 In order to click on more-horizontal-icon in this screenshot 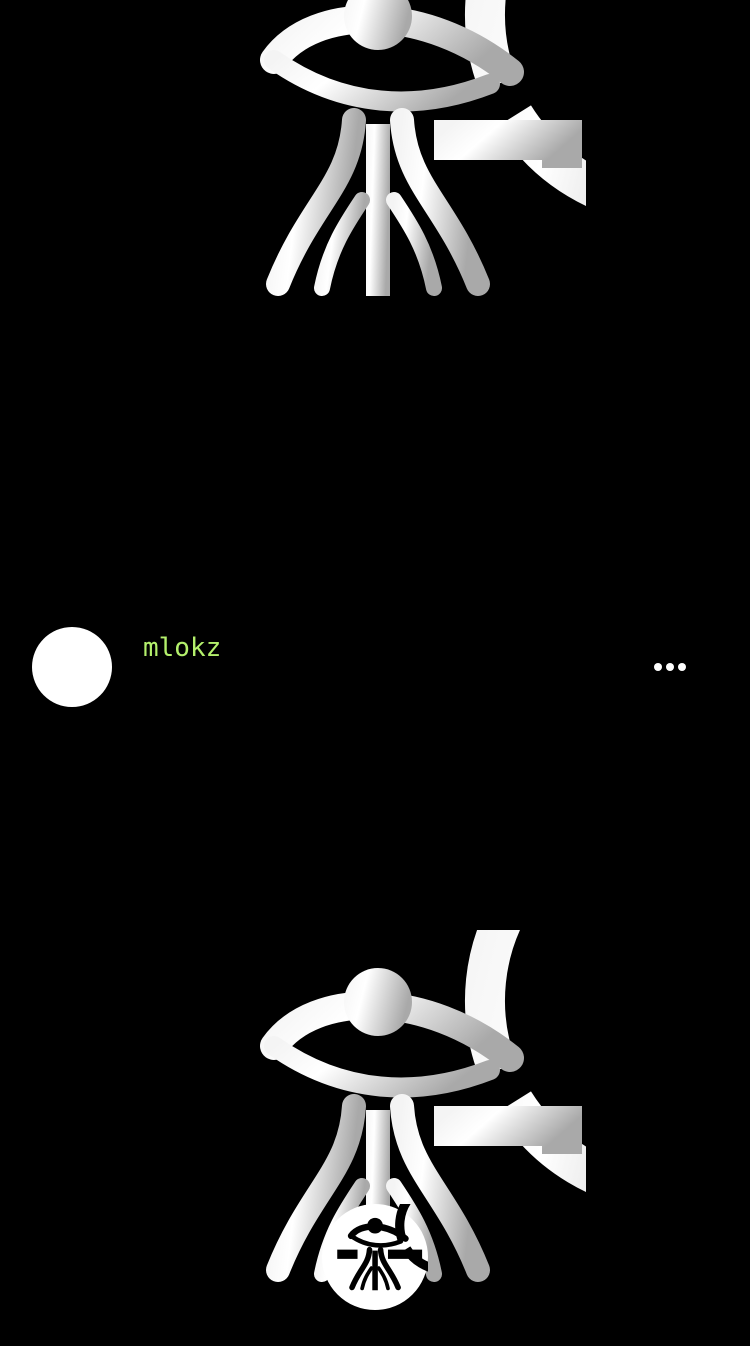, I will do `click(670, 667)`.